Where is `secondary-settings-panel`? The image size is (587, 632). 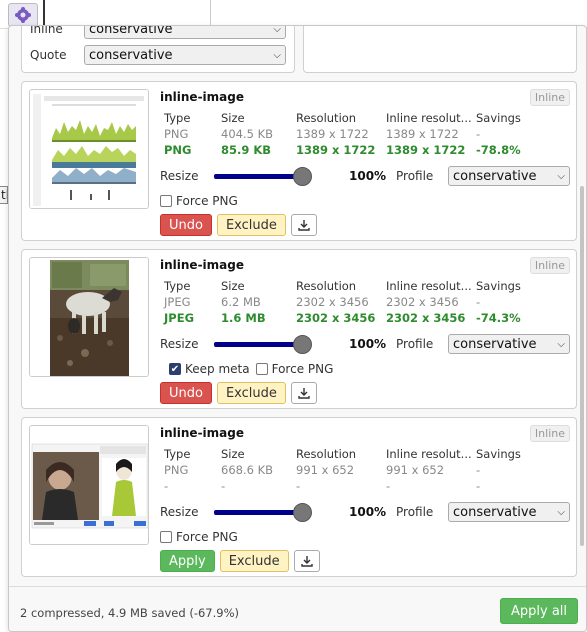
secondary-settings-panel is located at coordinates (440, 49).